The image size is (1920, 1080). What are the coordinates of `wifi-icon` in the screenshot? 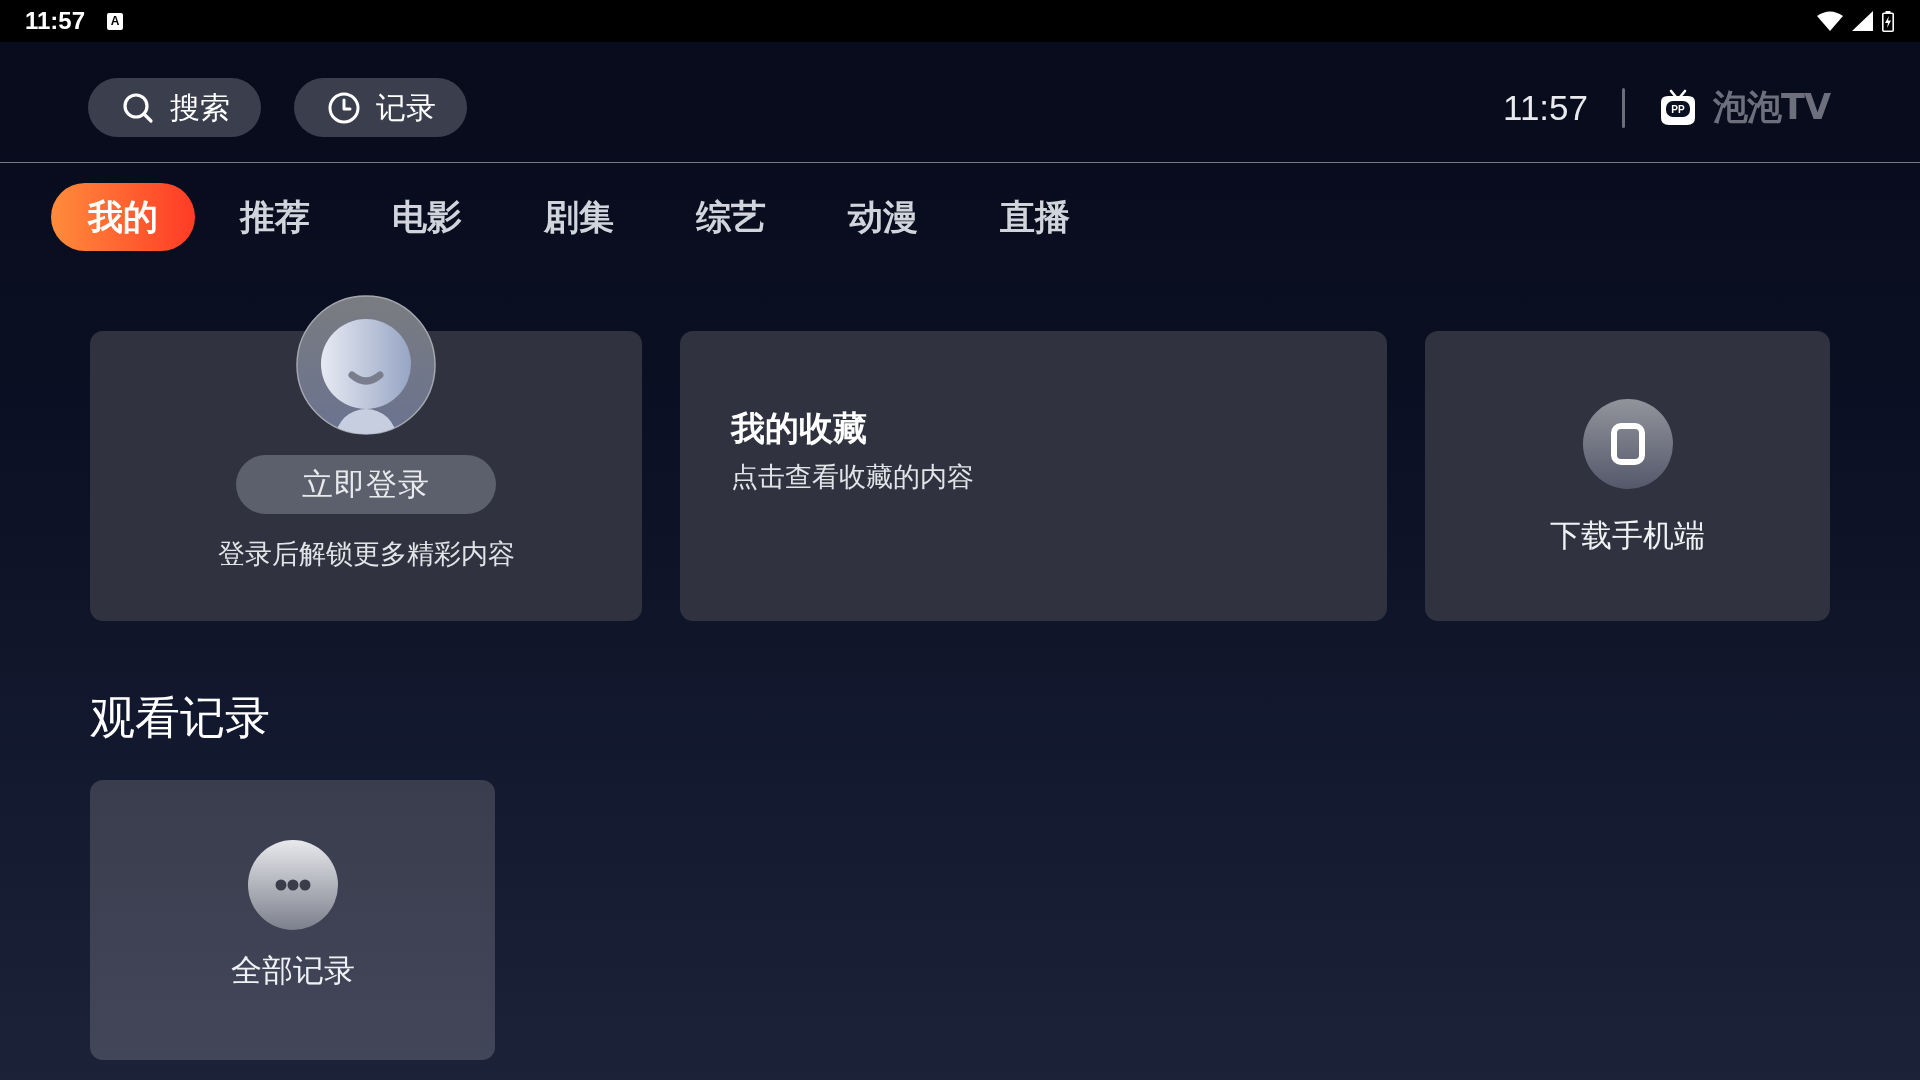 It's located at (1830, 21).